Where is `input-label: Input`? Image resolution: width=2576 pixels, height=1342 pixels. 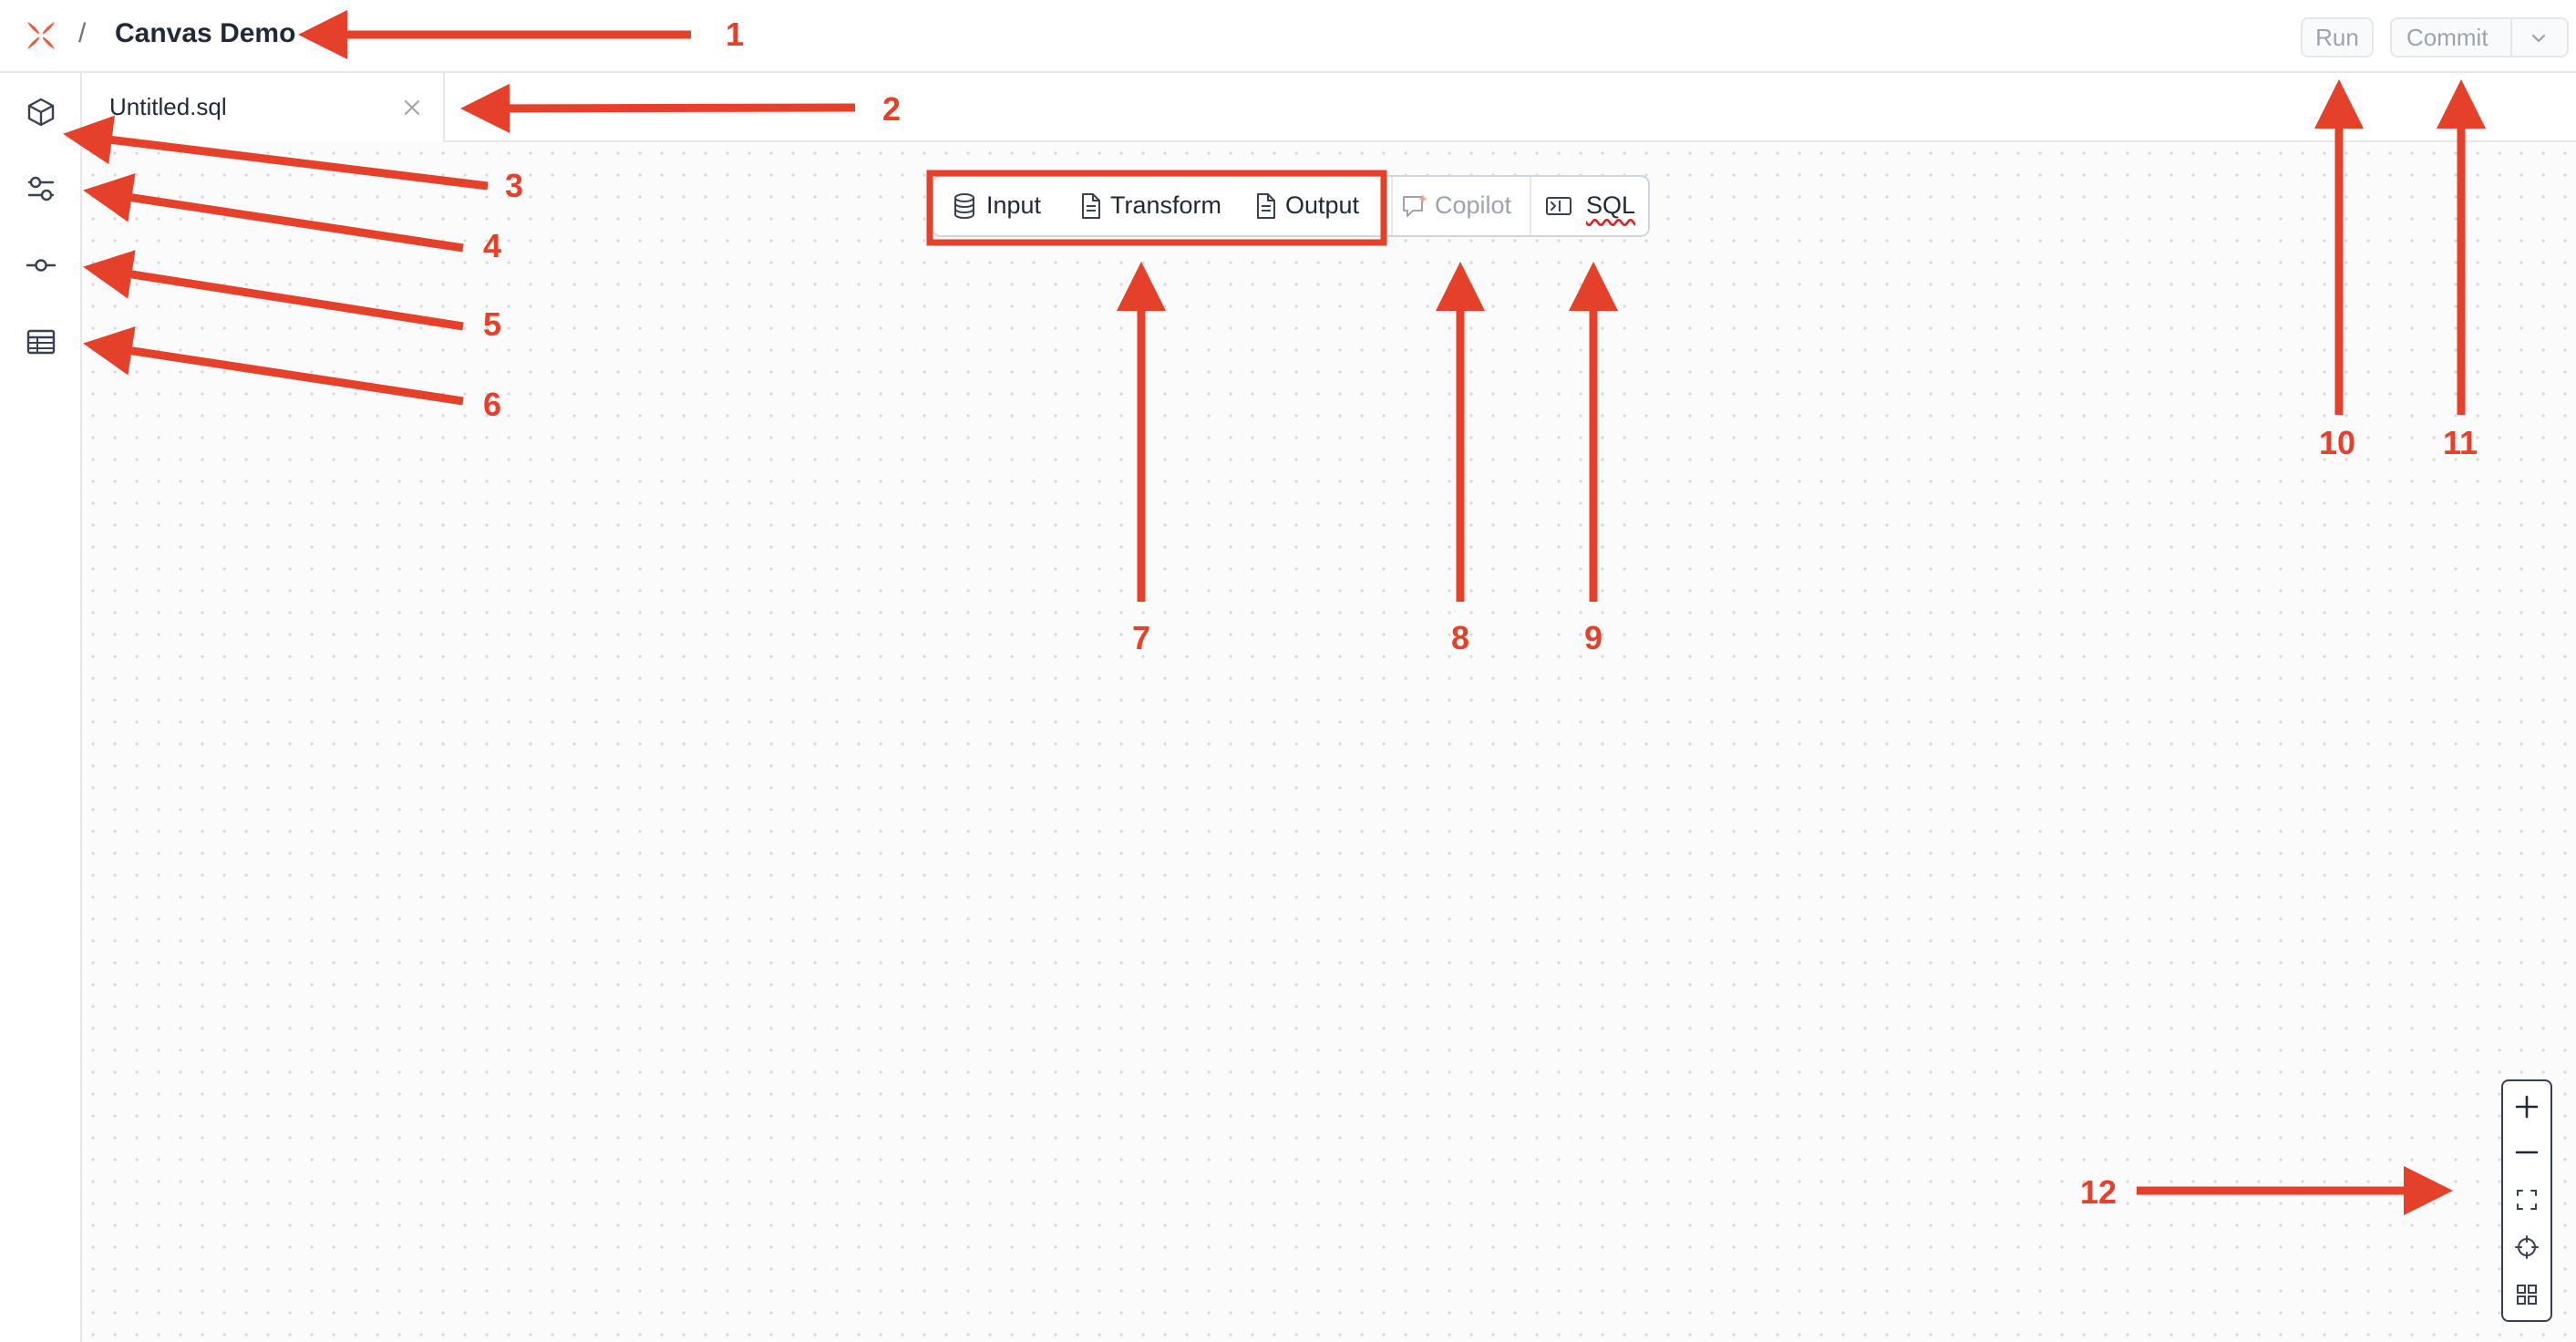
input-label: Input is located at coordinates (1014, 205).